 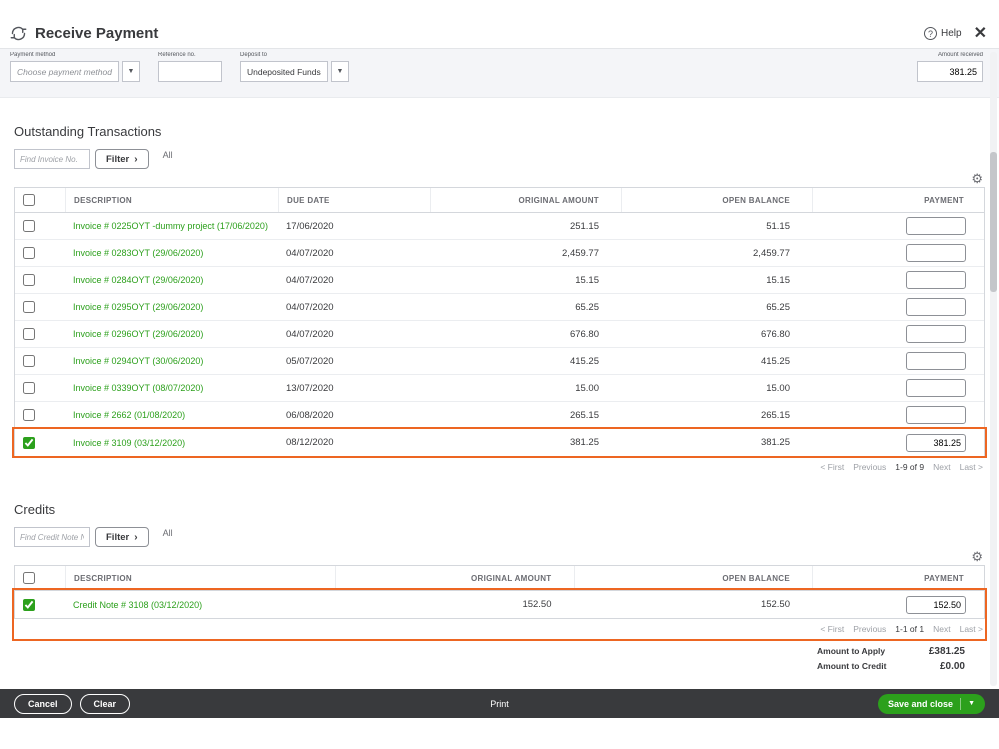 I want to click on open-balance: 152.50, so click(x=775, y=604).